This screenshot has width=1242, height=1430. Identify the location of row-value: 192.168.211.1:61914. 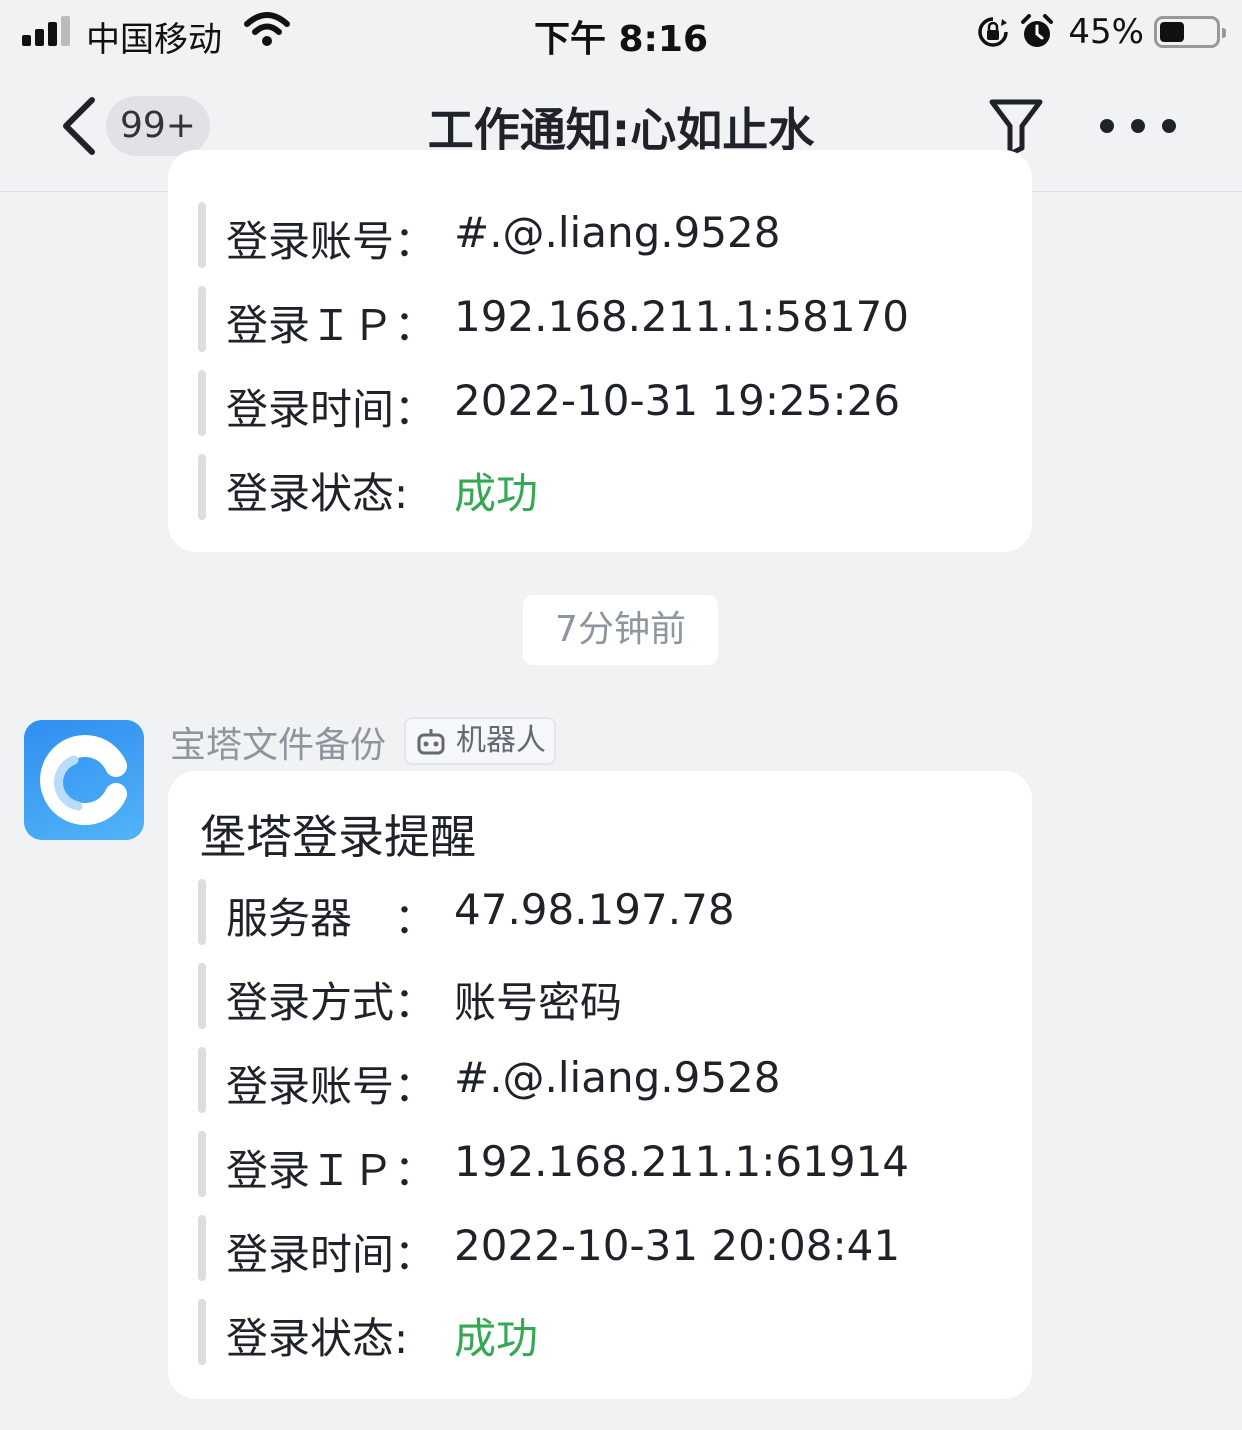
(682, 1161).